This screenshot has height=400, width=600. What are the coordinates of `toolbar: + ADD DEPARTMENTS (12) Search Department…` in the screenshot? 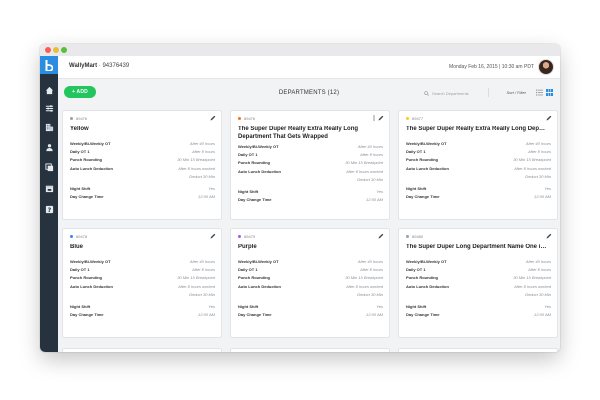 It's located at (309, 90).